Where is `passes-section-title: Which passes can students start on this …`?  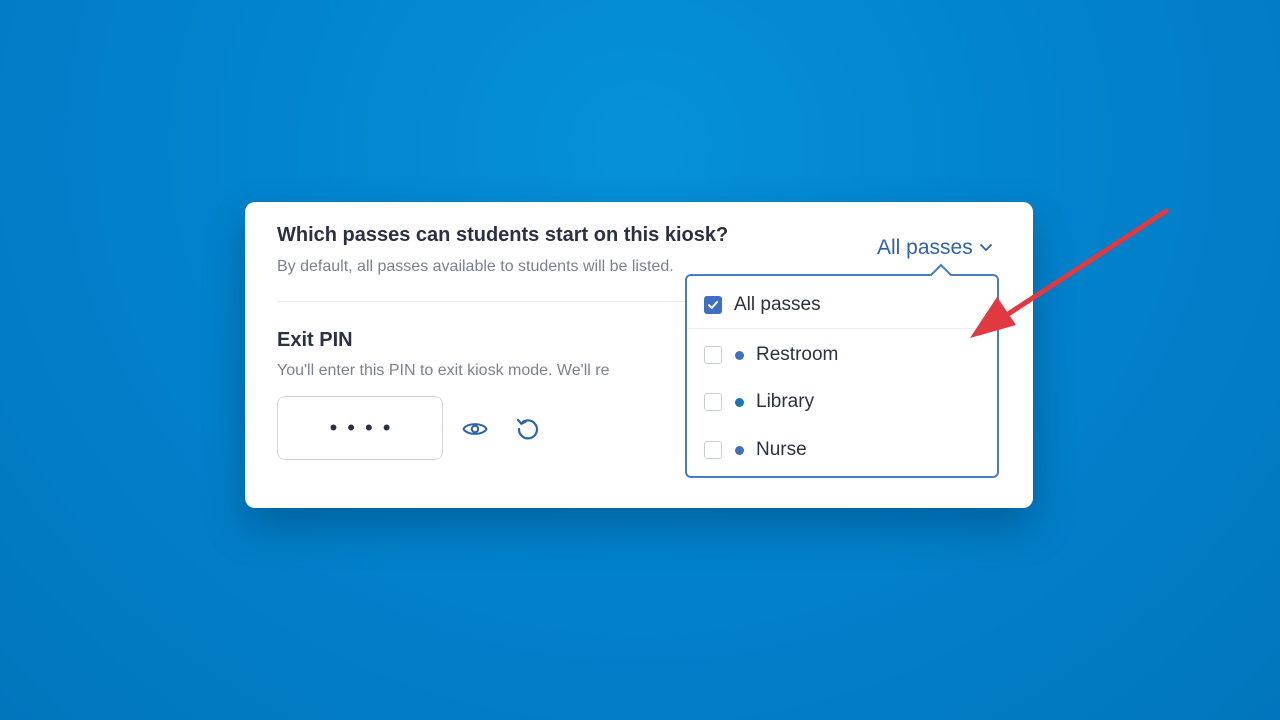
passes-section-title: Which passes can students start on this … is located at coordinates (503, 235).